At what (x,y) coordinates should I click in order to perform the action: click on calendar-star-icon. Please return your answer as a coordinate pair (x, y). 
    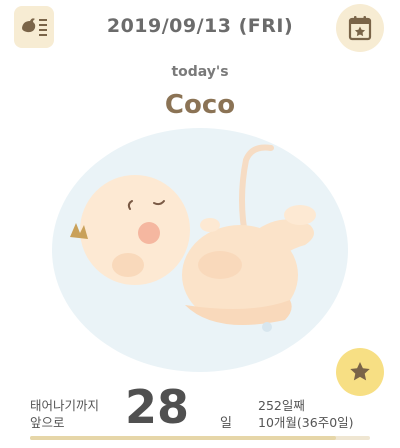
    Looking at the image, I should click on (360, 28).